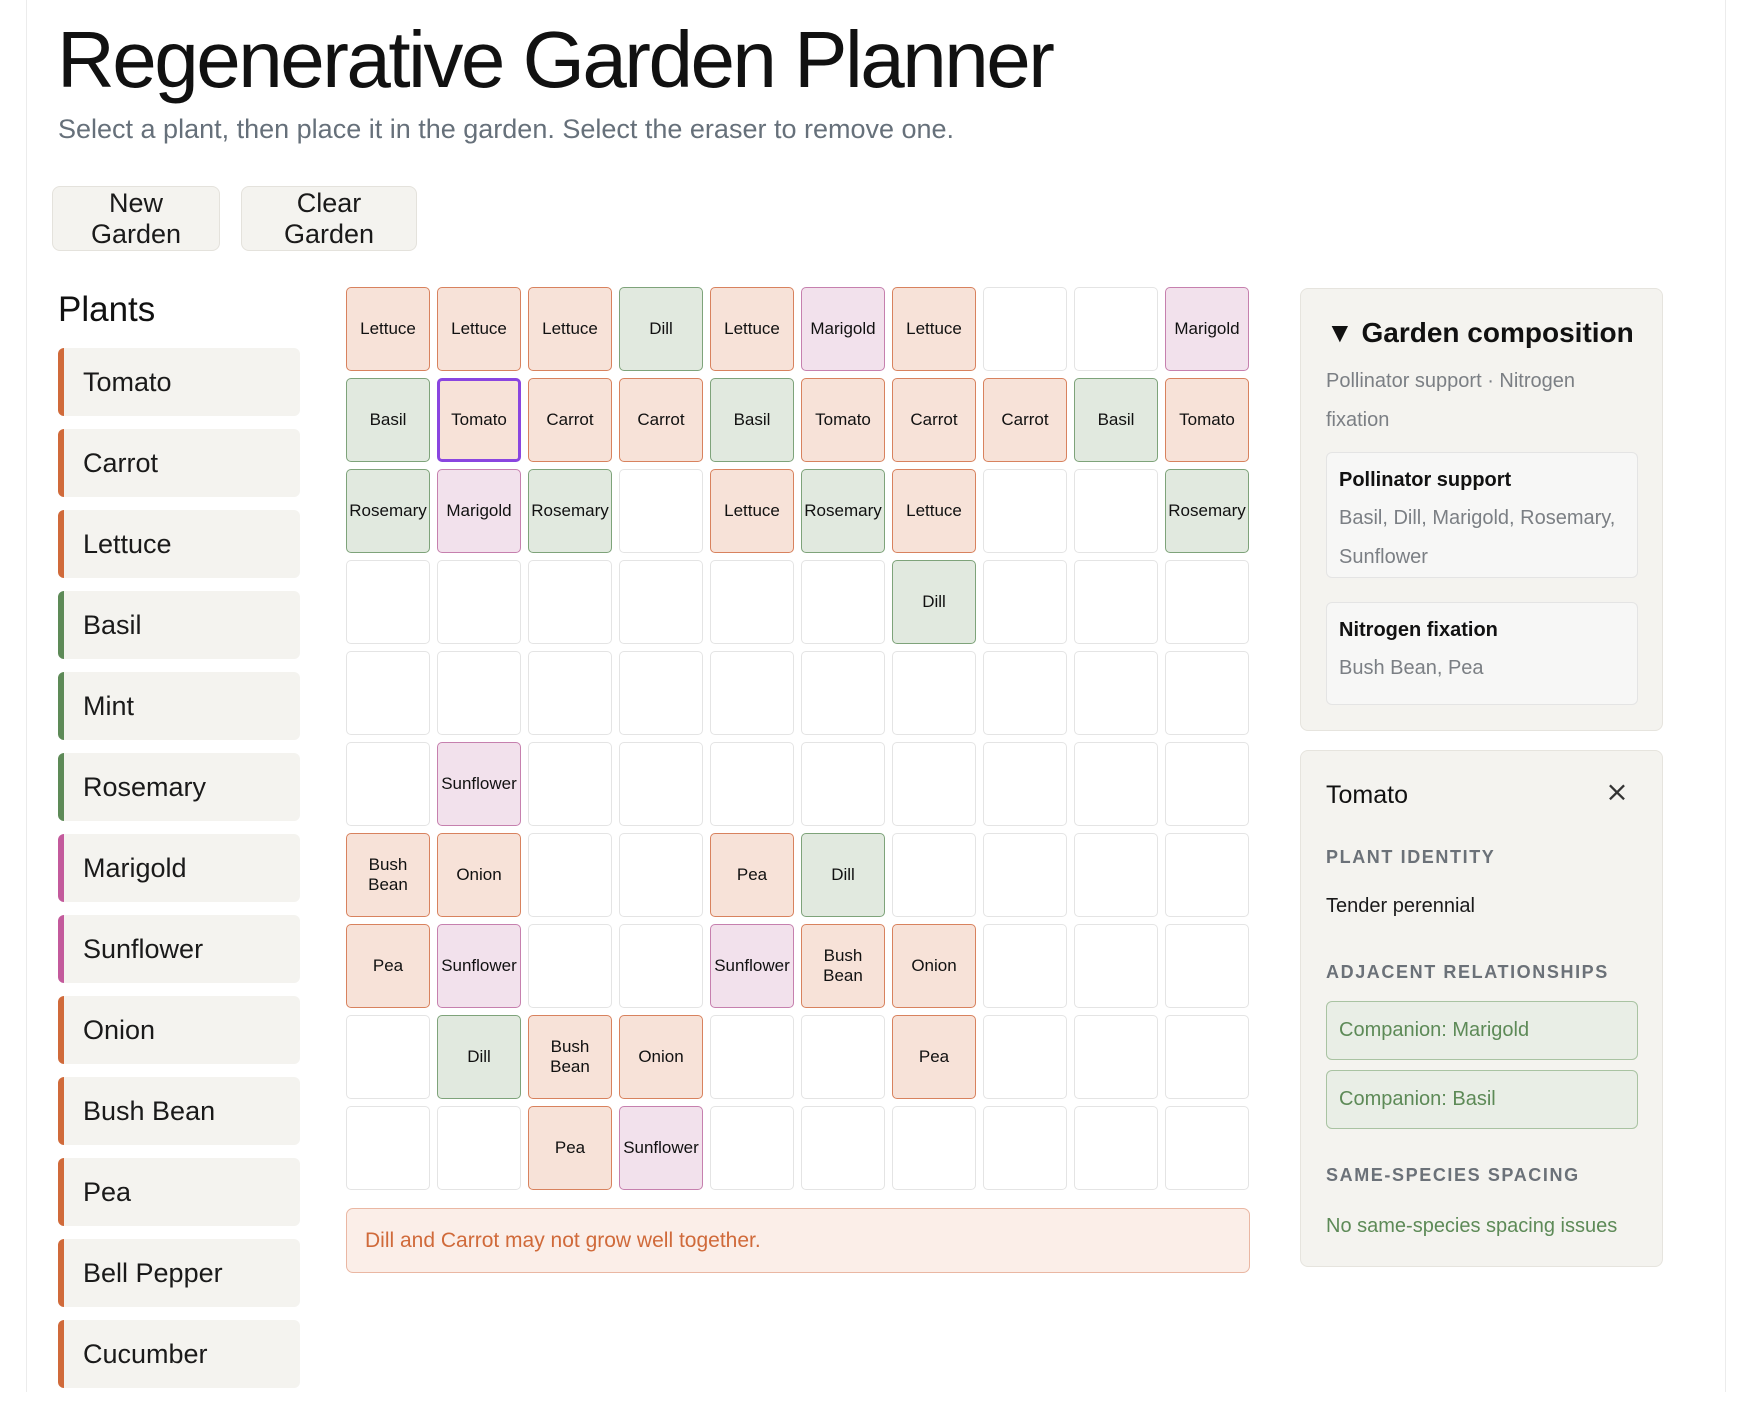 This screenshot has height=1401, width=1752. I want to click on plant-item-cucumber: Cucumber, so click(179, 1354).